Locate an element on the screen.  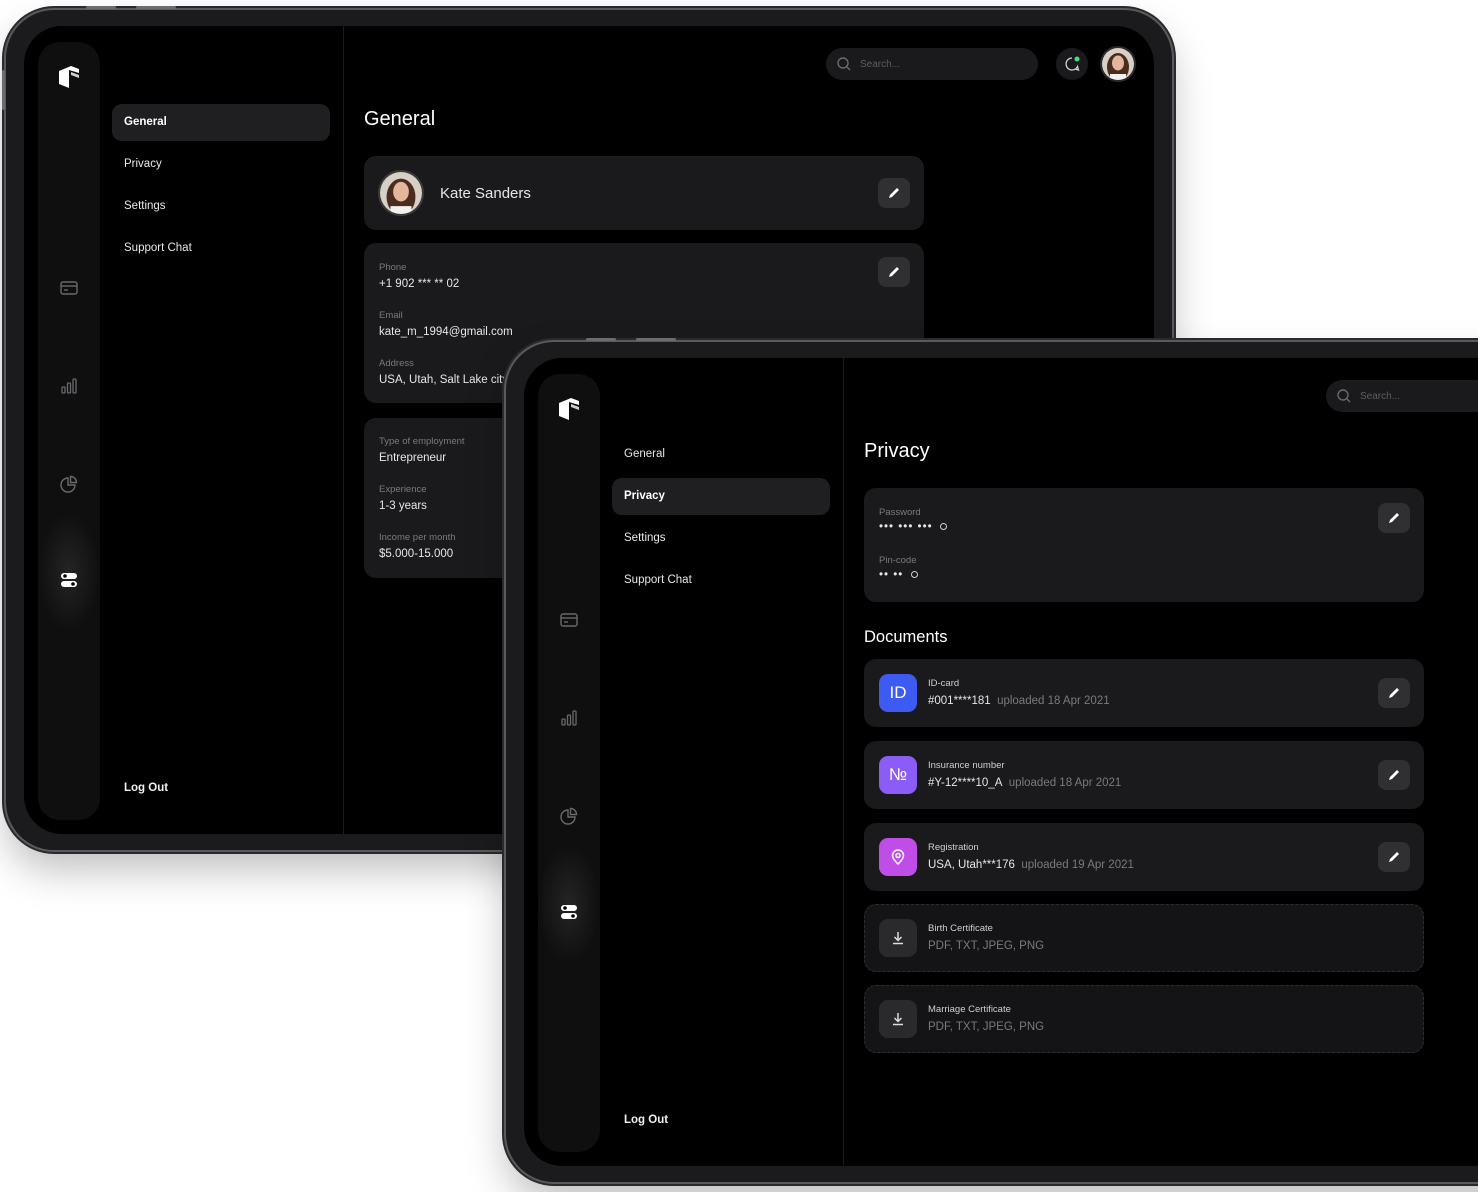
phone-label: Phone is located at coordinates (393, 267).